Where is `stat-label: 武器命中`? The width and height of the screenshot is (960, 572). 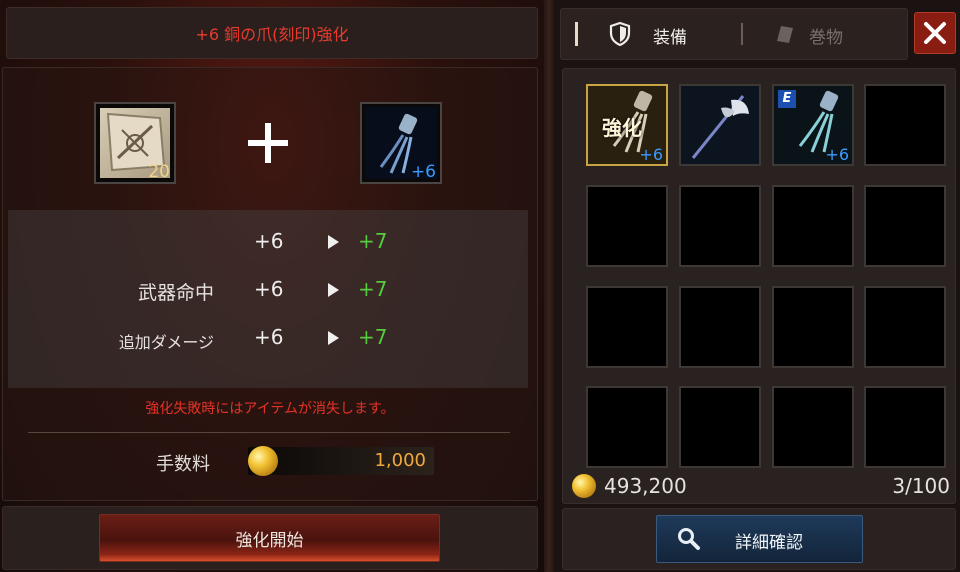
stat-label: 武器命中 is located at coordinates (175, 293).